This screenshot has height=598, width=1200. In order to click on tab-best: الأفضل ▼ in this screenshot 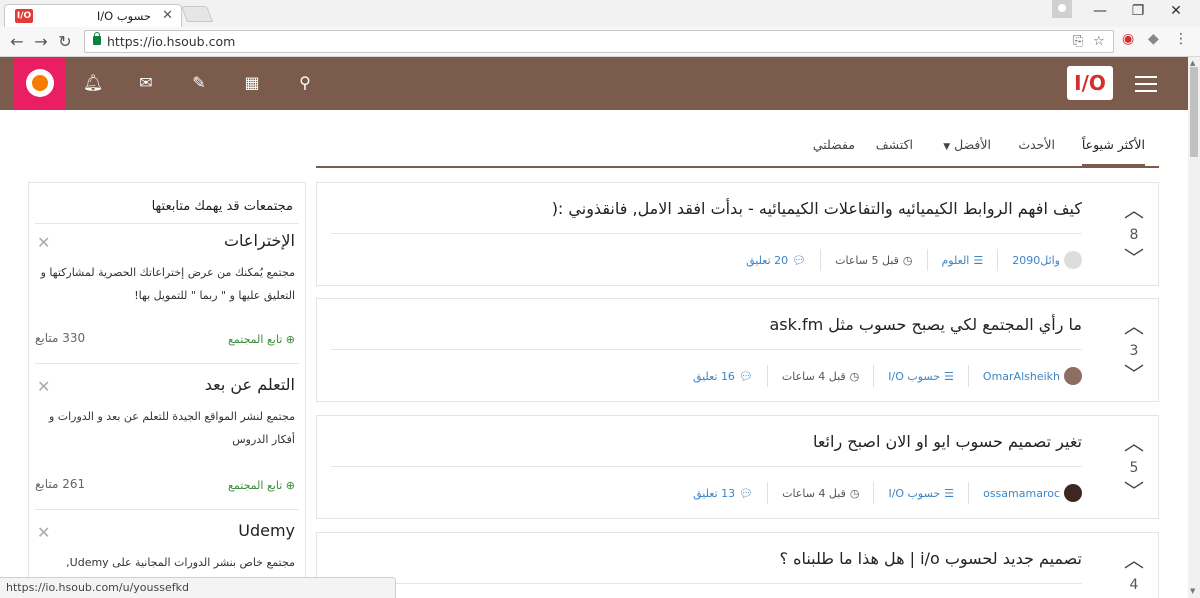, I will do `click(967, 144)`.